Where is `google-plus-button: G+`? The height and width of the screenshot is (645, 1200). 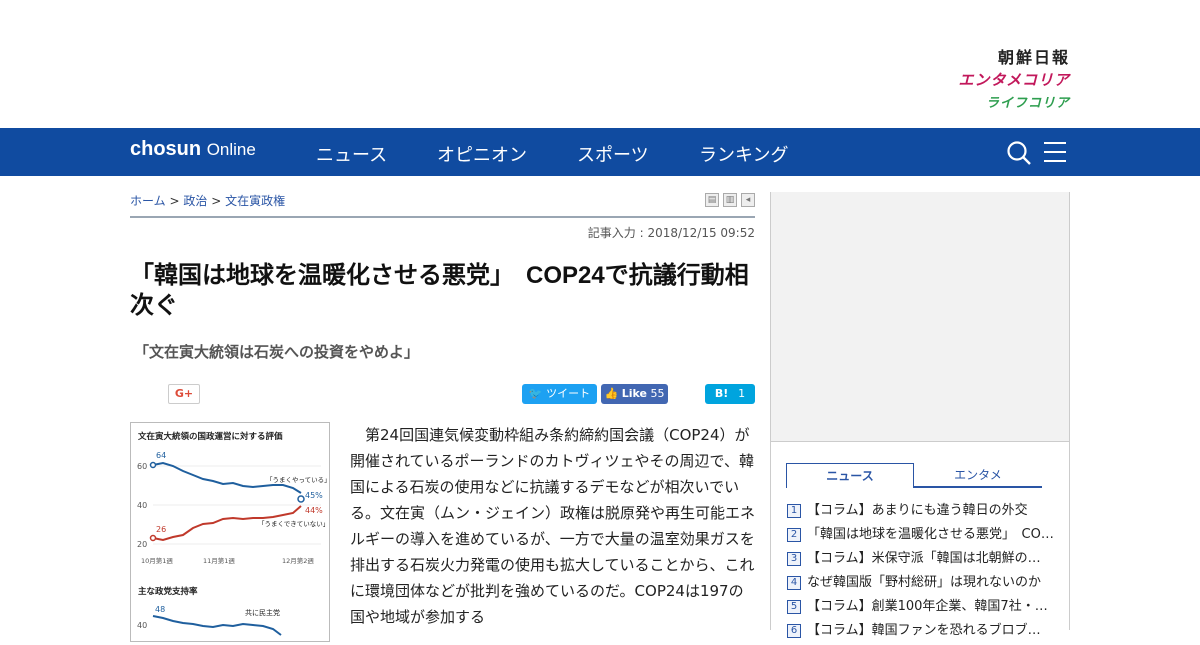 google-plus-button: G+ is located at coordinates (184, 394).